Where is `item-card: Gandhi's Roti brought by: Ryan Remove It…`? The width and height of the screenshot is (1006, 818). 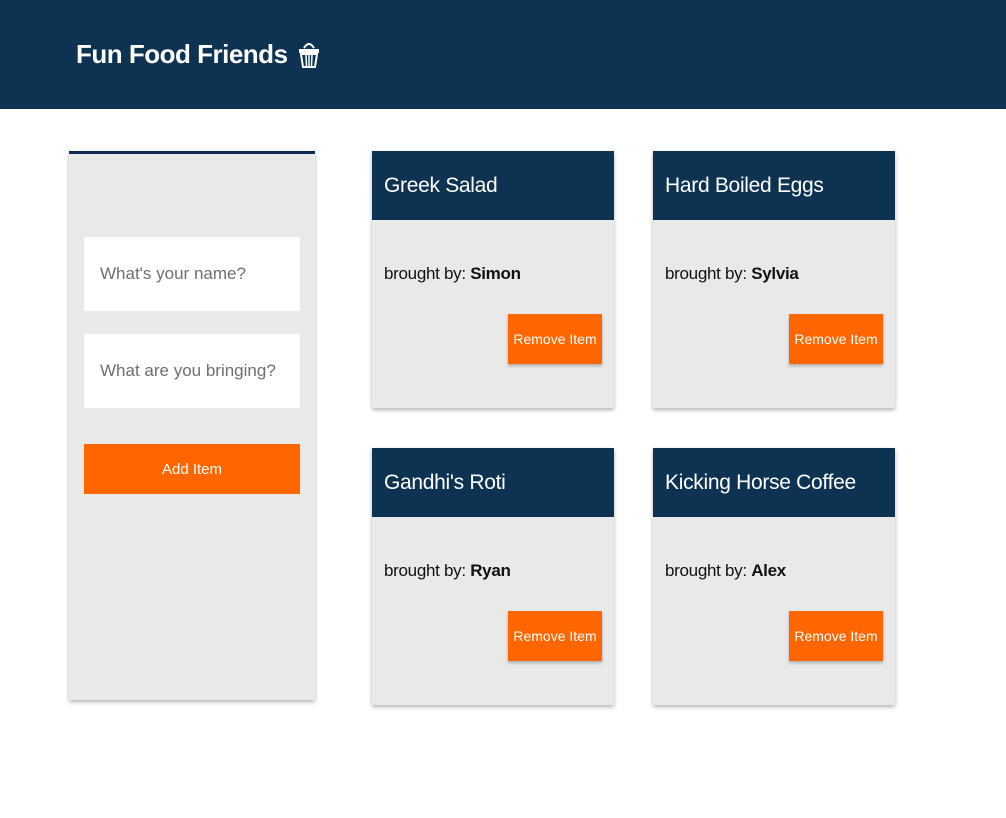 item-card: Gandhi's Roti brought by: Ryan Remove It… is located at coordinates (493, 576).